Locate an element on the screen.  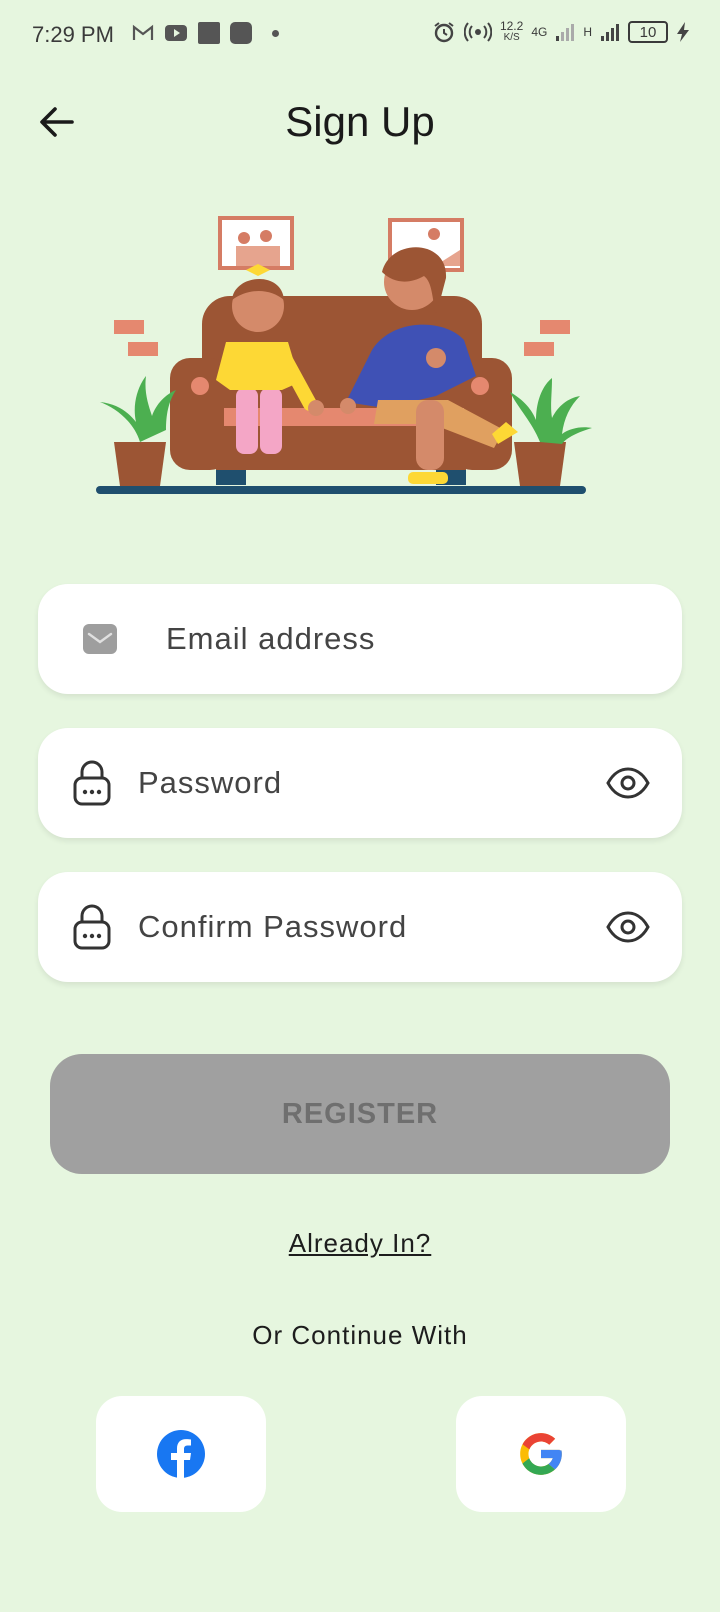
facebook-login-button is located at coordinates (181, 1454).